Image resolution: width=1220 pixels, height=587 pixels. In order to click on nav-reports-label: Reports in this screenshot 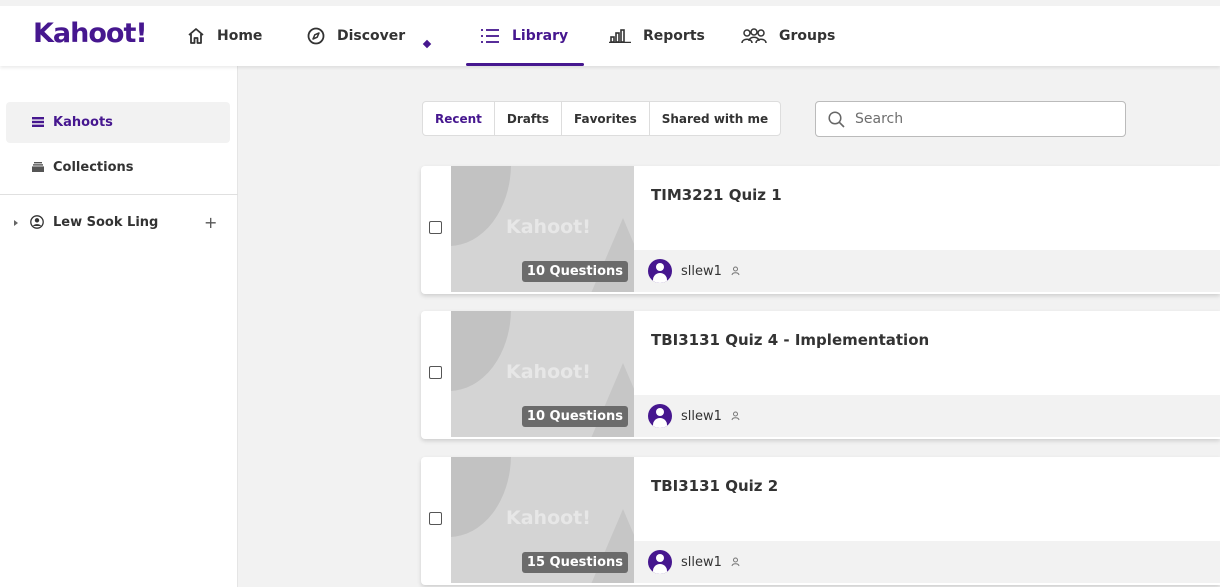, I will do `click(674, 36)`.